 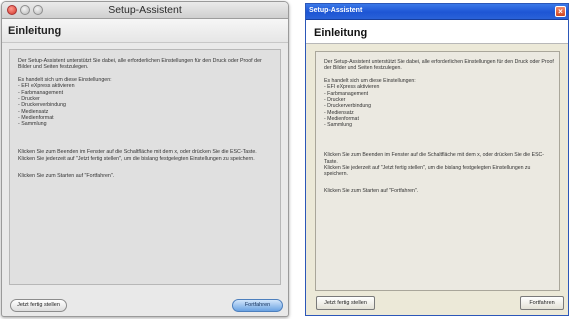 What do you see at coordinates (437, 12) in the screenshot?
I see `windows-titlebar: Setup-Assistent ×` at bounding box center [437, 12].